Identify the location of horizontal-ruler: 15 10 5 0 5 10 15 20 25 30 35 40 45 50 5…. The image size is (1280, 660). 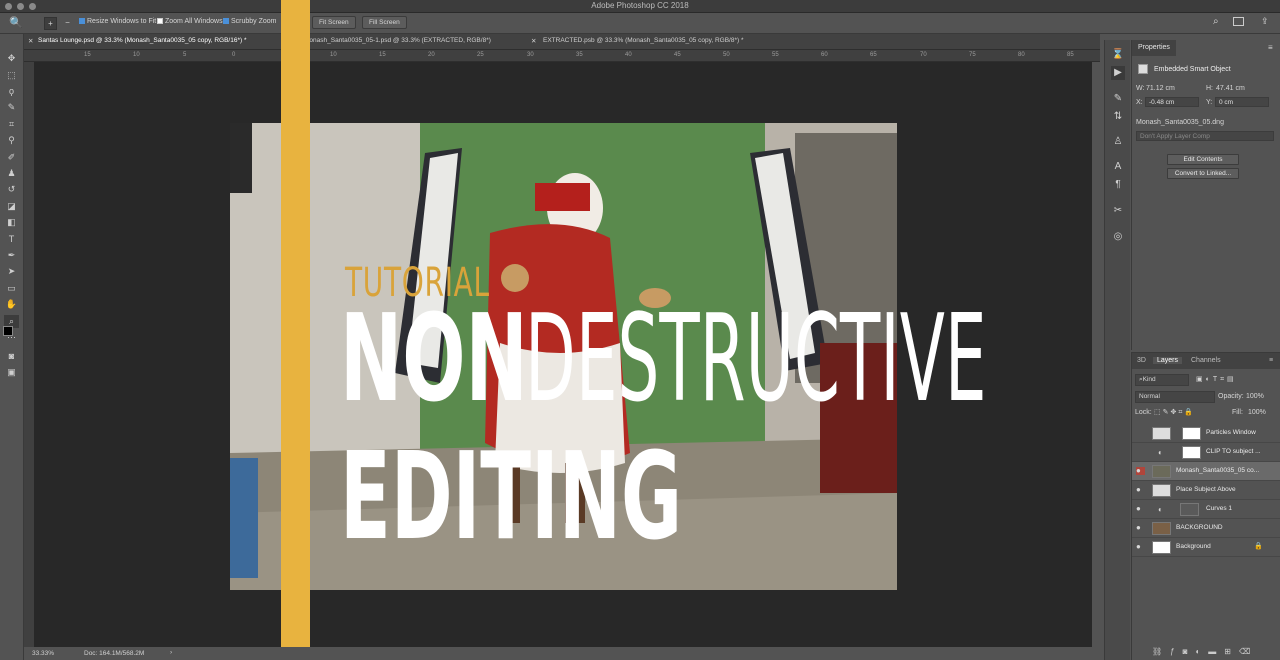
(562, 56).